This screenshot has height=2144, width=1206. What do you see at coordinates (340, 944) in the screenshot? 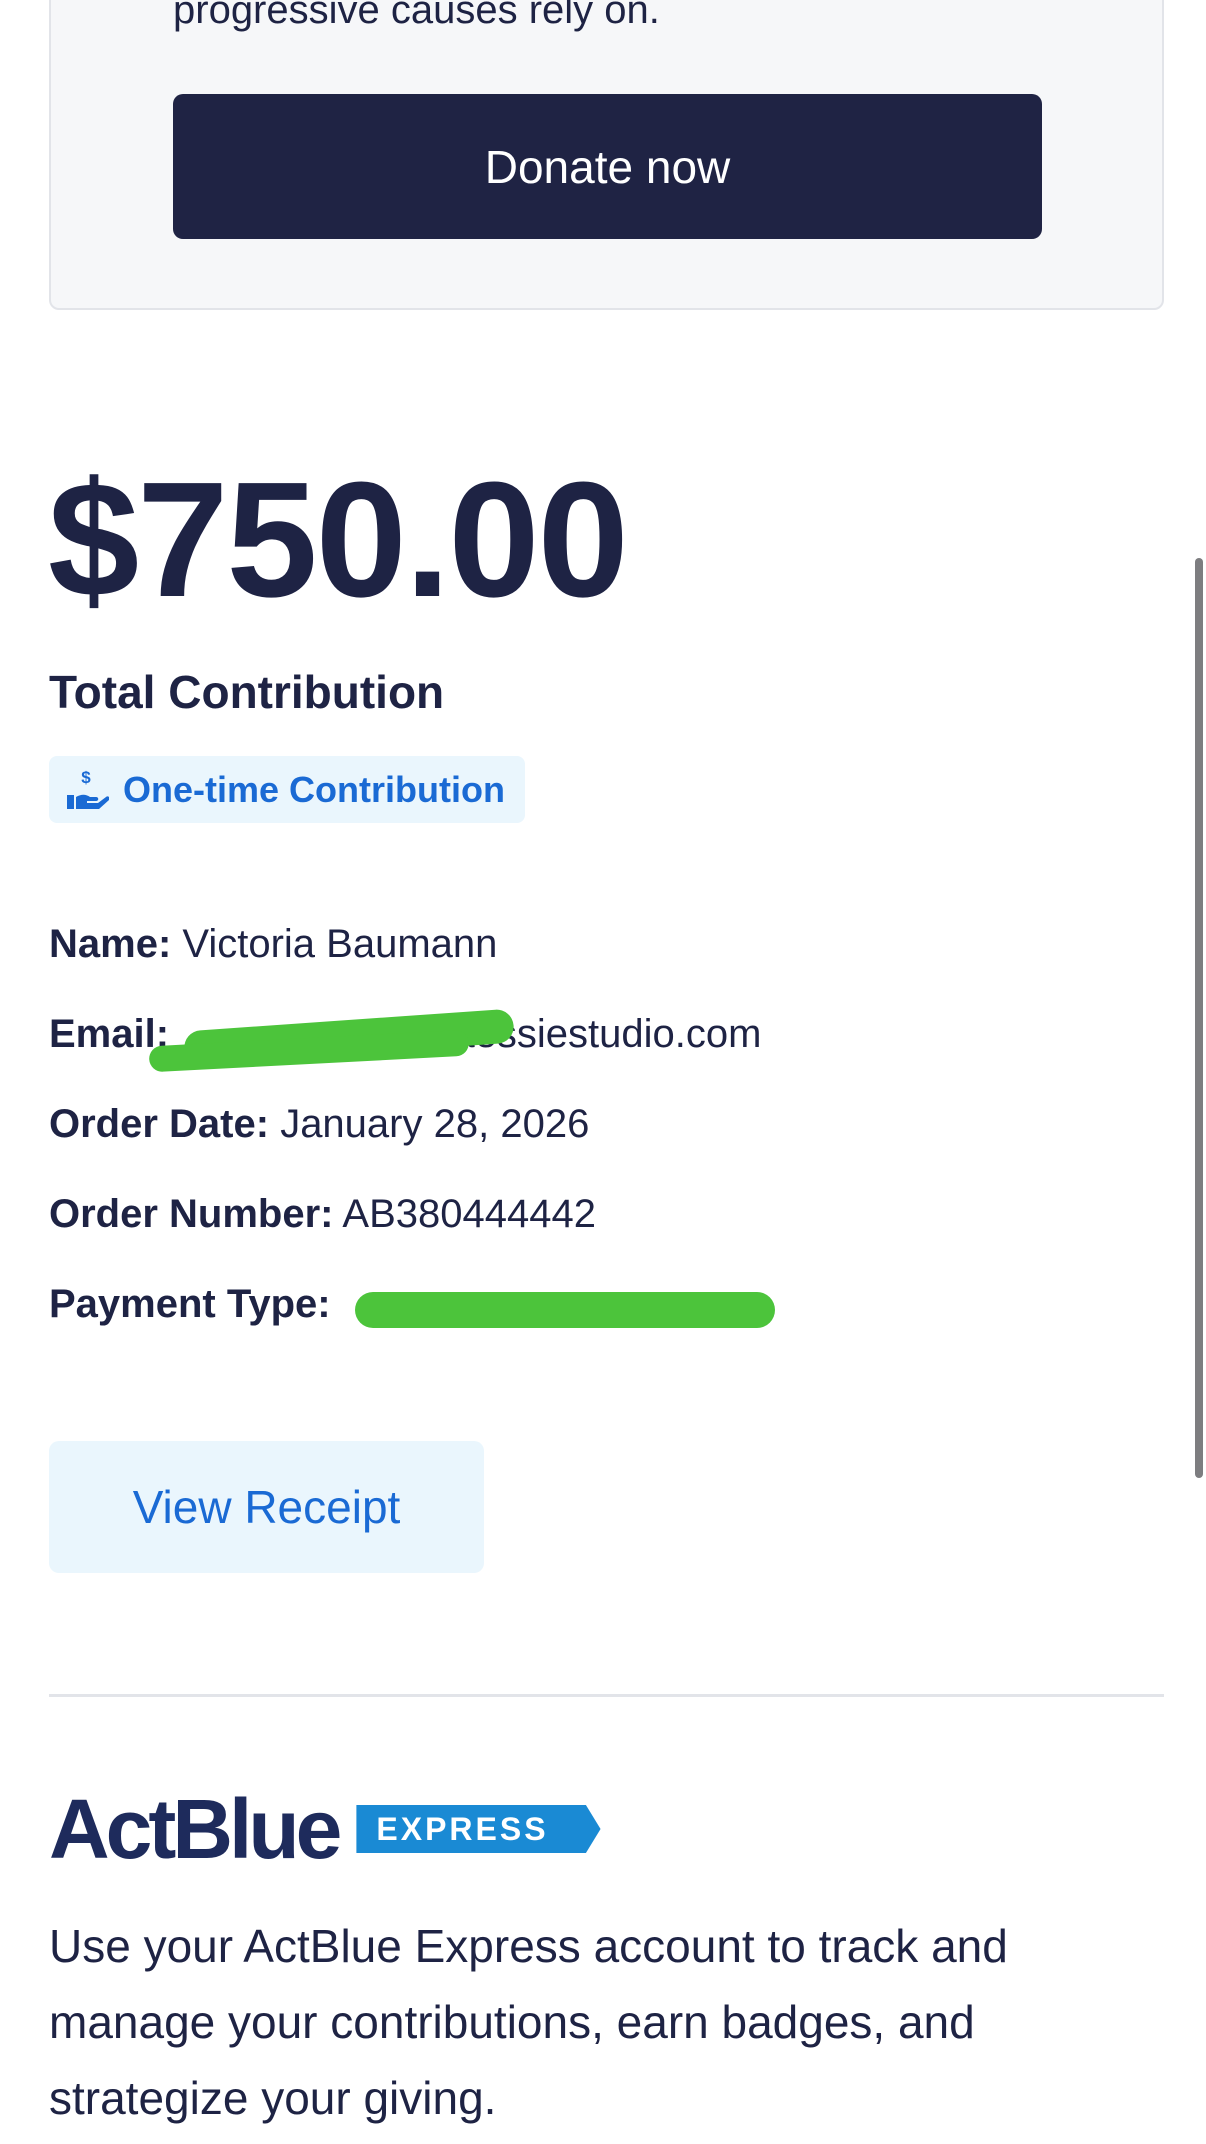
I see `name-value: Victoria Baumann` at bounding box center [340, 944].